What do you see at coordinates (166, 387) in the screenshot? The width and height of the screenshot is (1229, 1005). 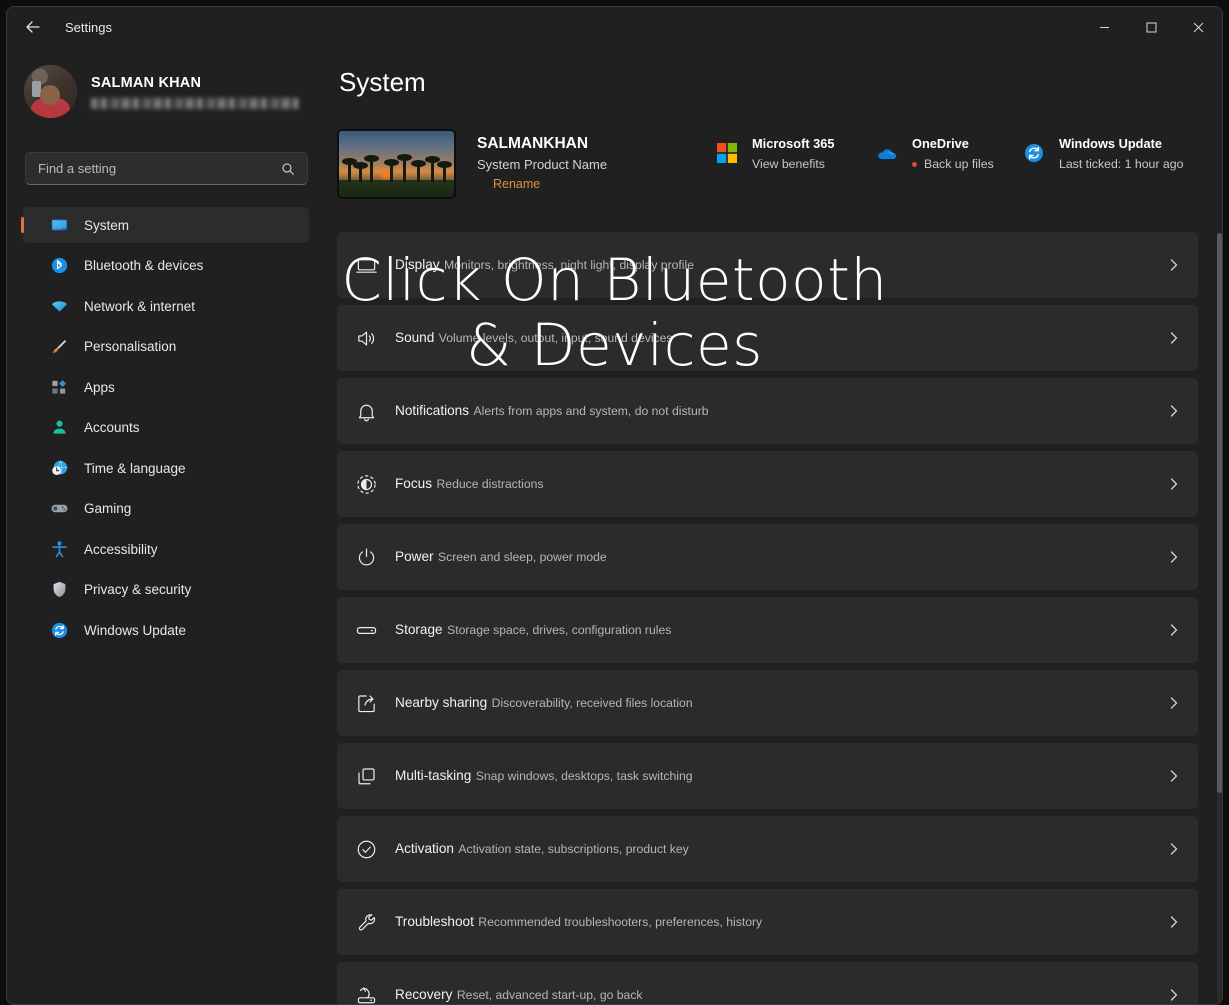 I see `sidebar-item-apps: Apps` at bounding box center [166, 387].